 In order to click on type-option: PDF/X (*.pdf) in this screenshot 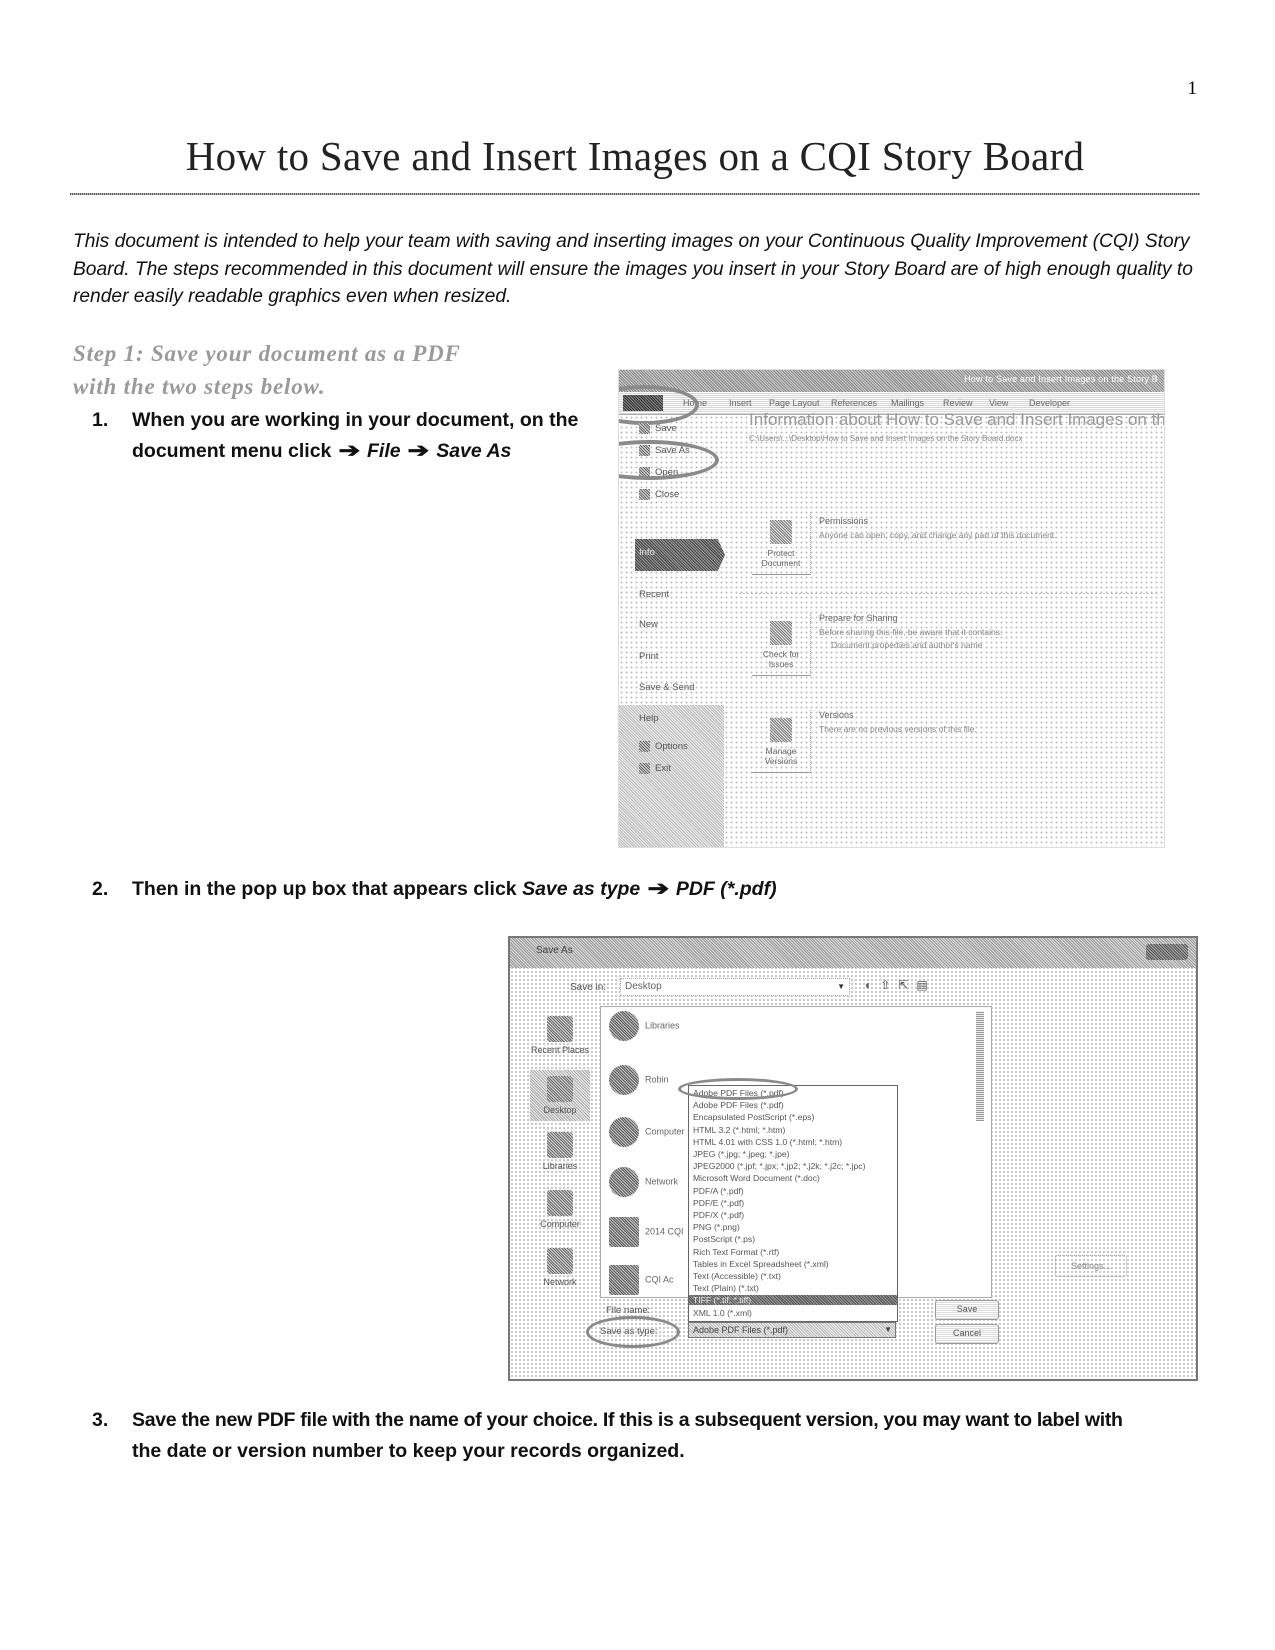, I will do `click(719, 1215)`.